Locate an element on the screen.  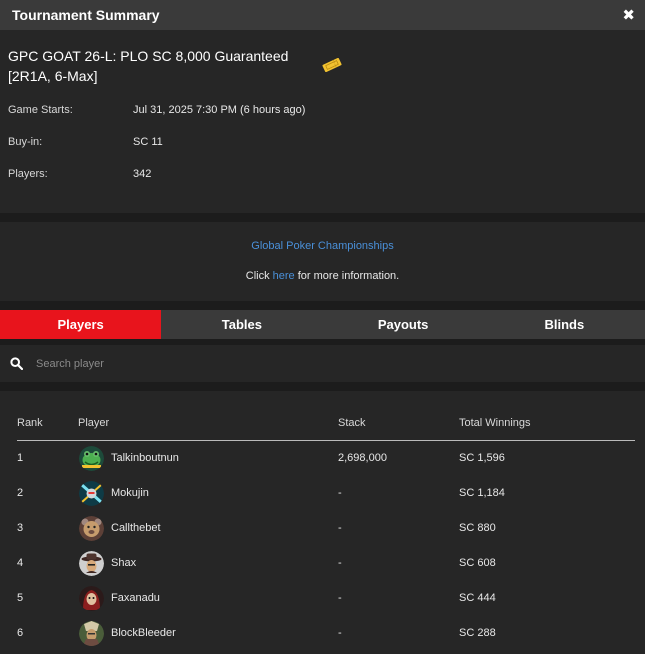
more-info-line: Click here for more information. is located at coordinates (322, 276).